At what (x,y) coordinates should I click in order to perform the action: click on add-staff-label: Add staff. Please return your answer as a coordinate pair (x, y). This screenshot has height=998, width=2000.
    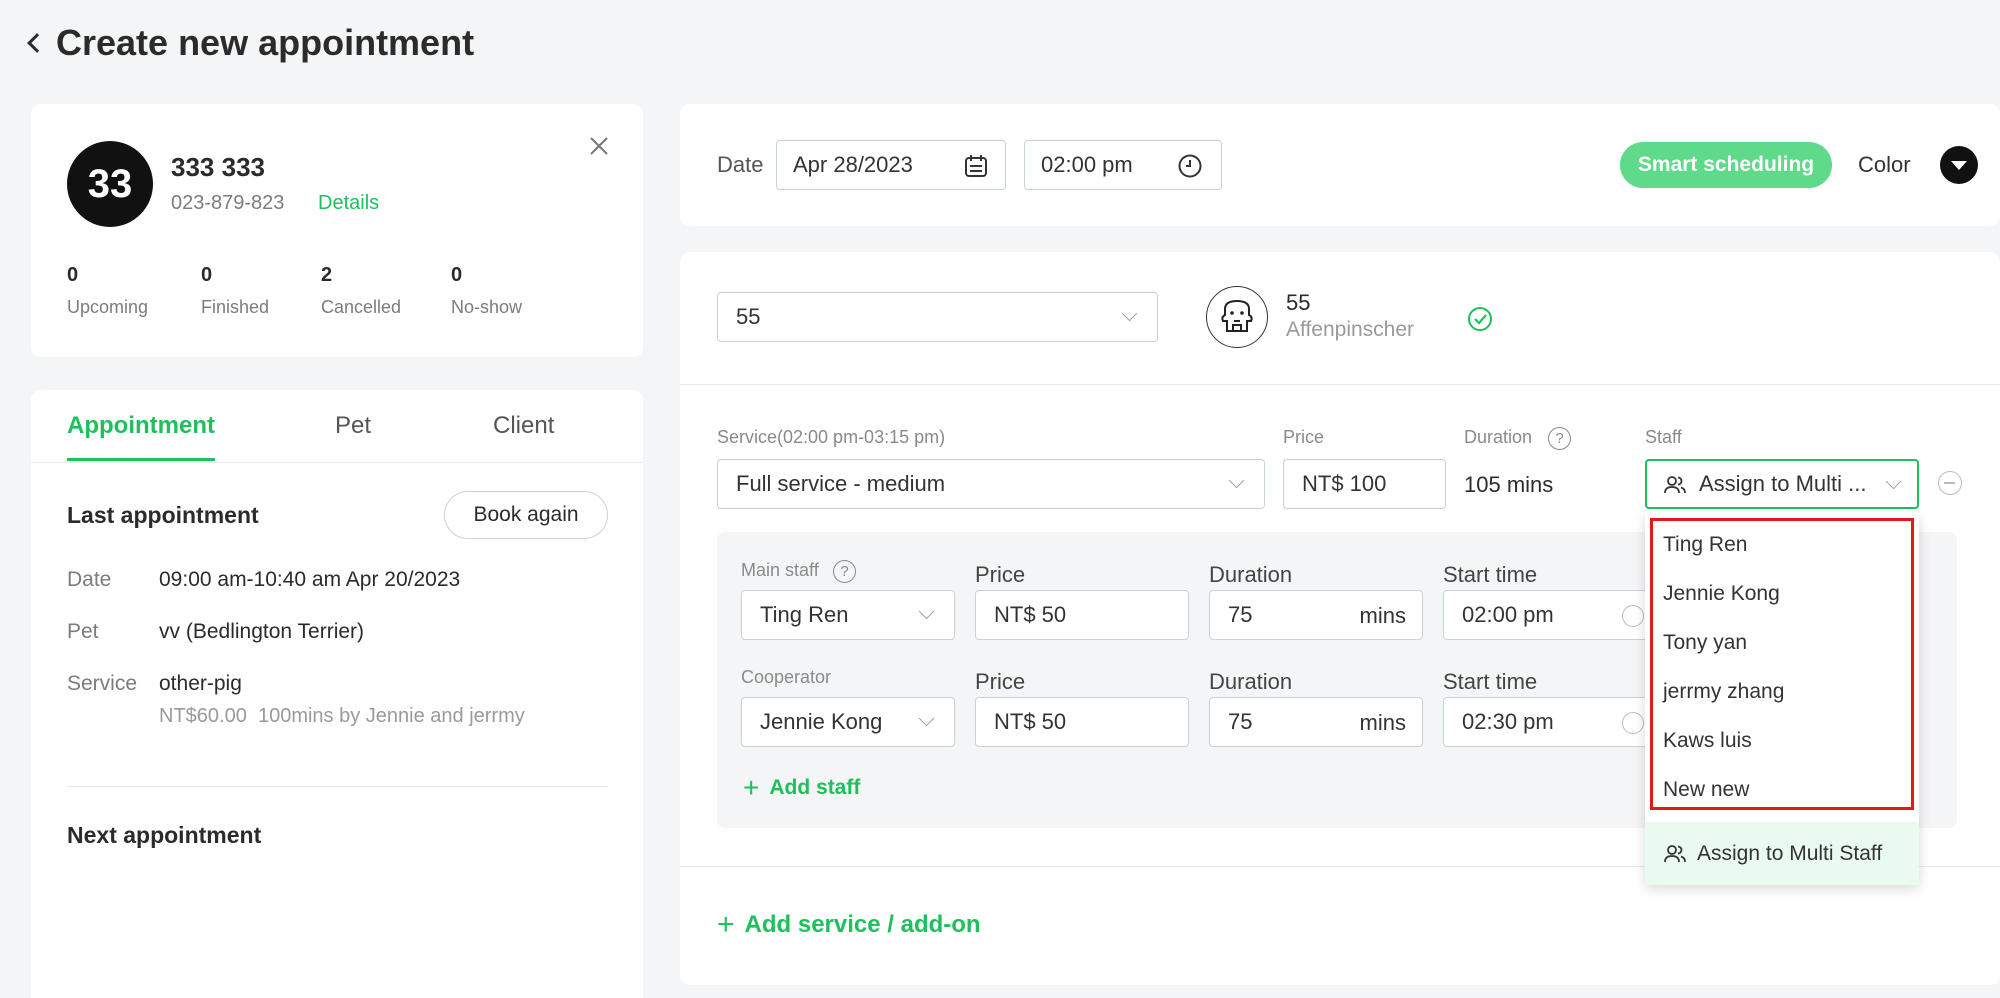
    Looking at the image, I should click on (815, 787).